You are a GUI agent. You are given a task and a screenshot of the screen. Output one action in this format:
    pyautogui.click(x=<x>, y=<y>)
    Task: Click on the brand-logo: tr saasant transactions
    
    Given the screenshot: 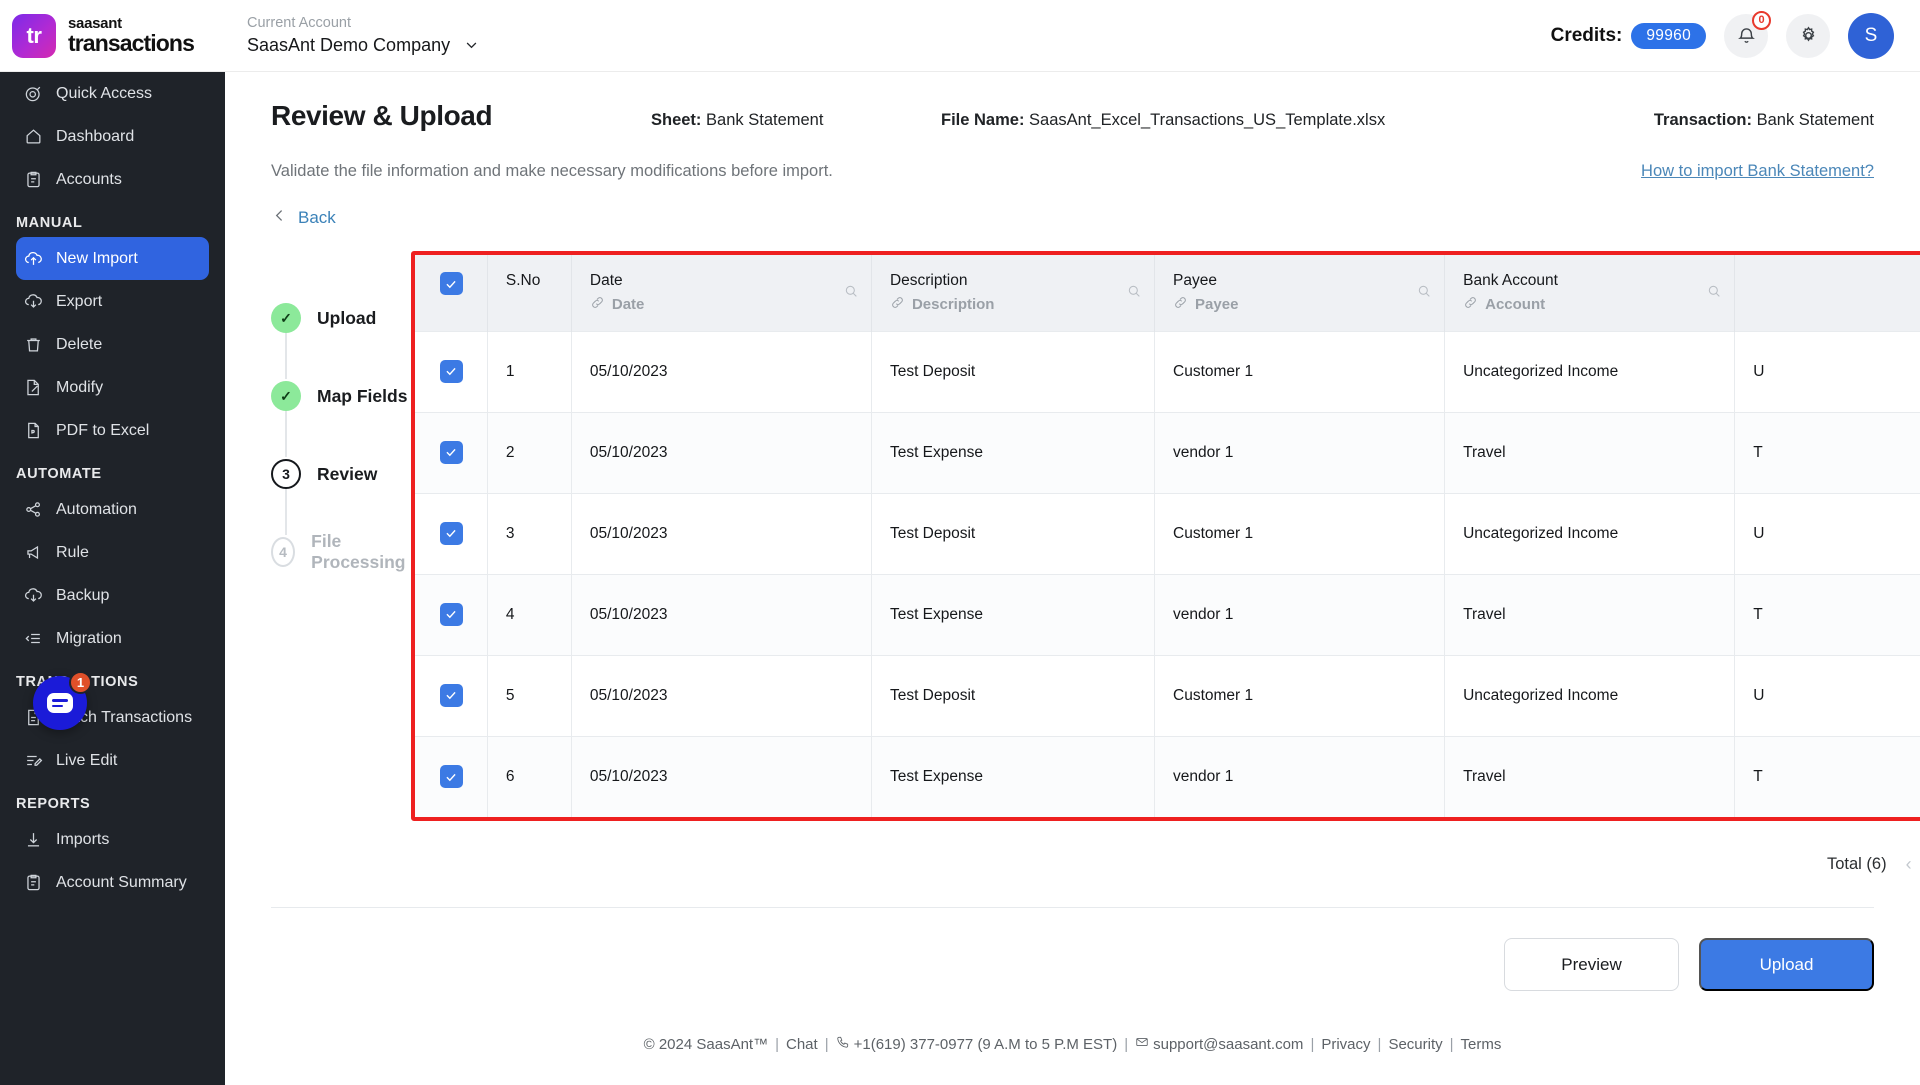 What is the action you would take?
    pyautogui.click(x=112, y=35)
    